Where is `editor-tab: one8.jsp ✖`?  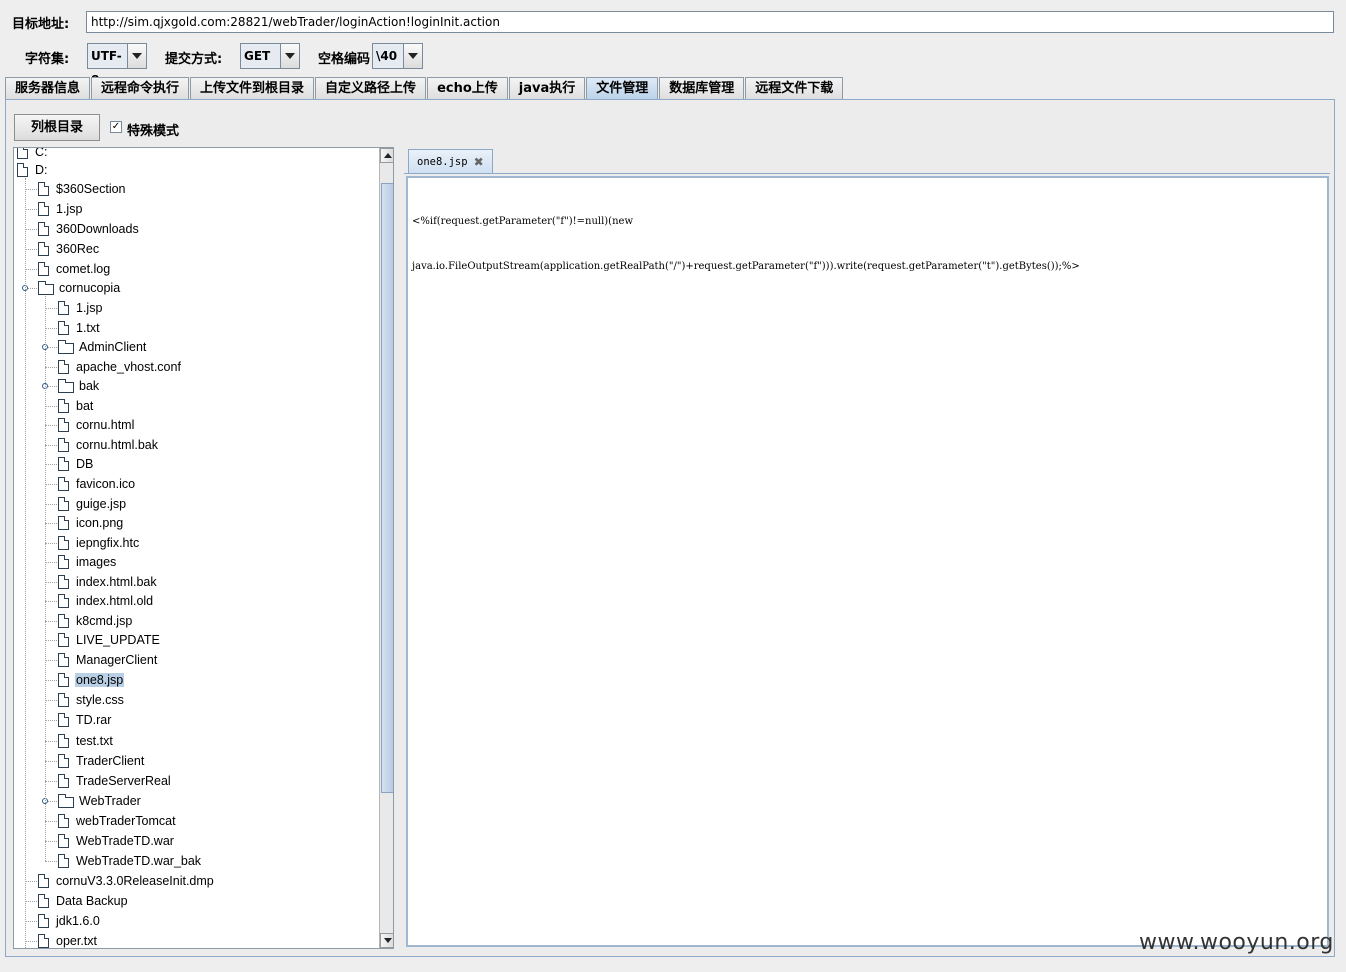
editor-tab: one8.jsp ✖ is located at coordinates (450, 161).